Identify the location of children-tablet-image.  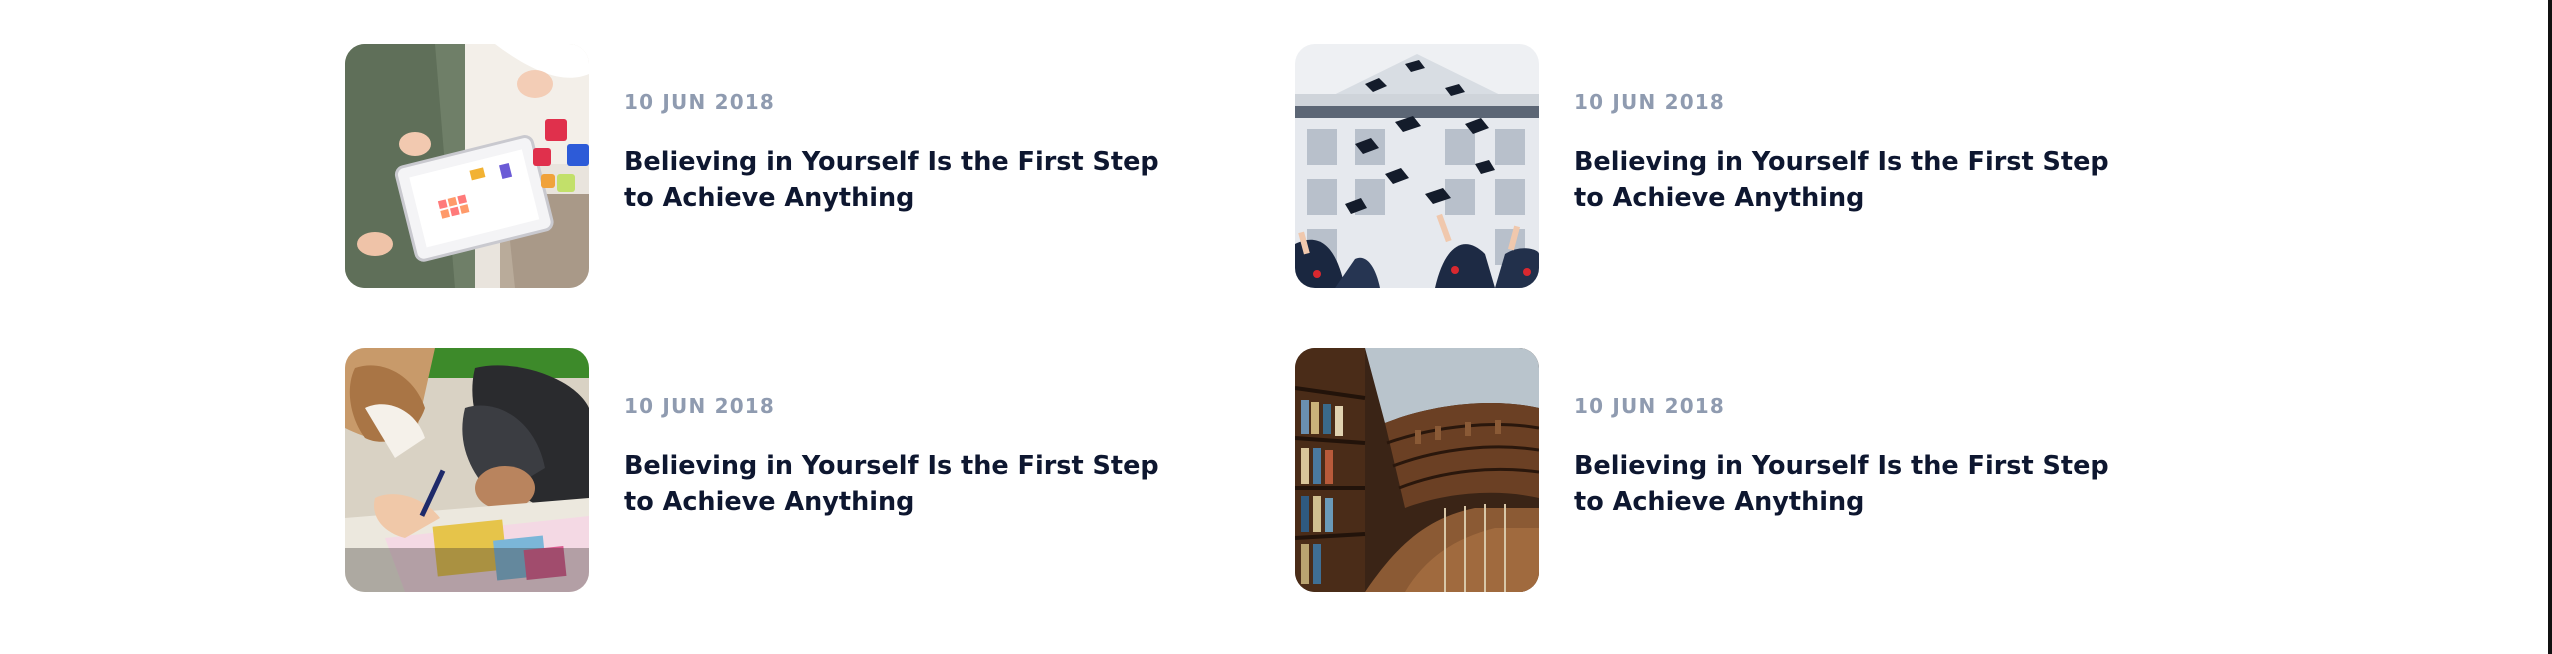
(467, 166).